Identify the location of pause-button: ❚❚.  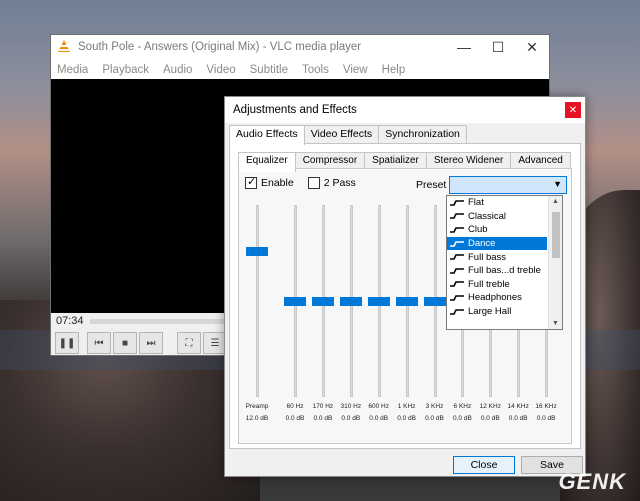
(67, 343).